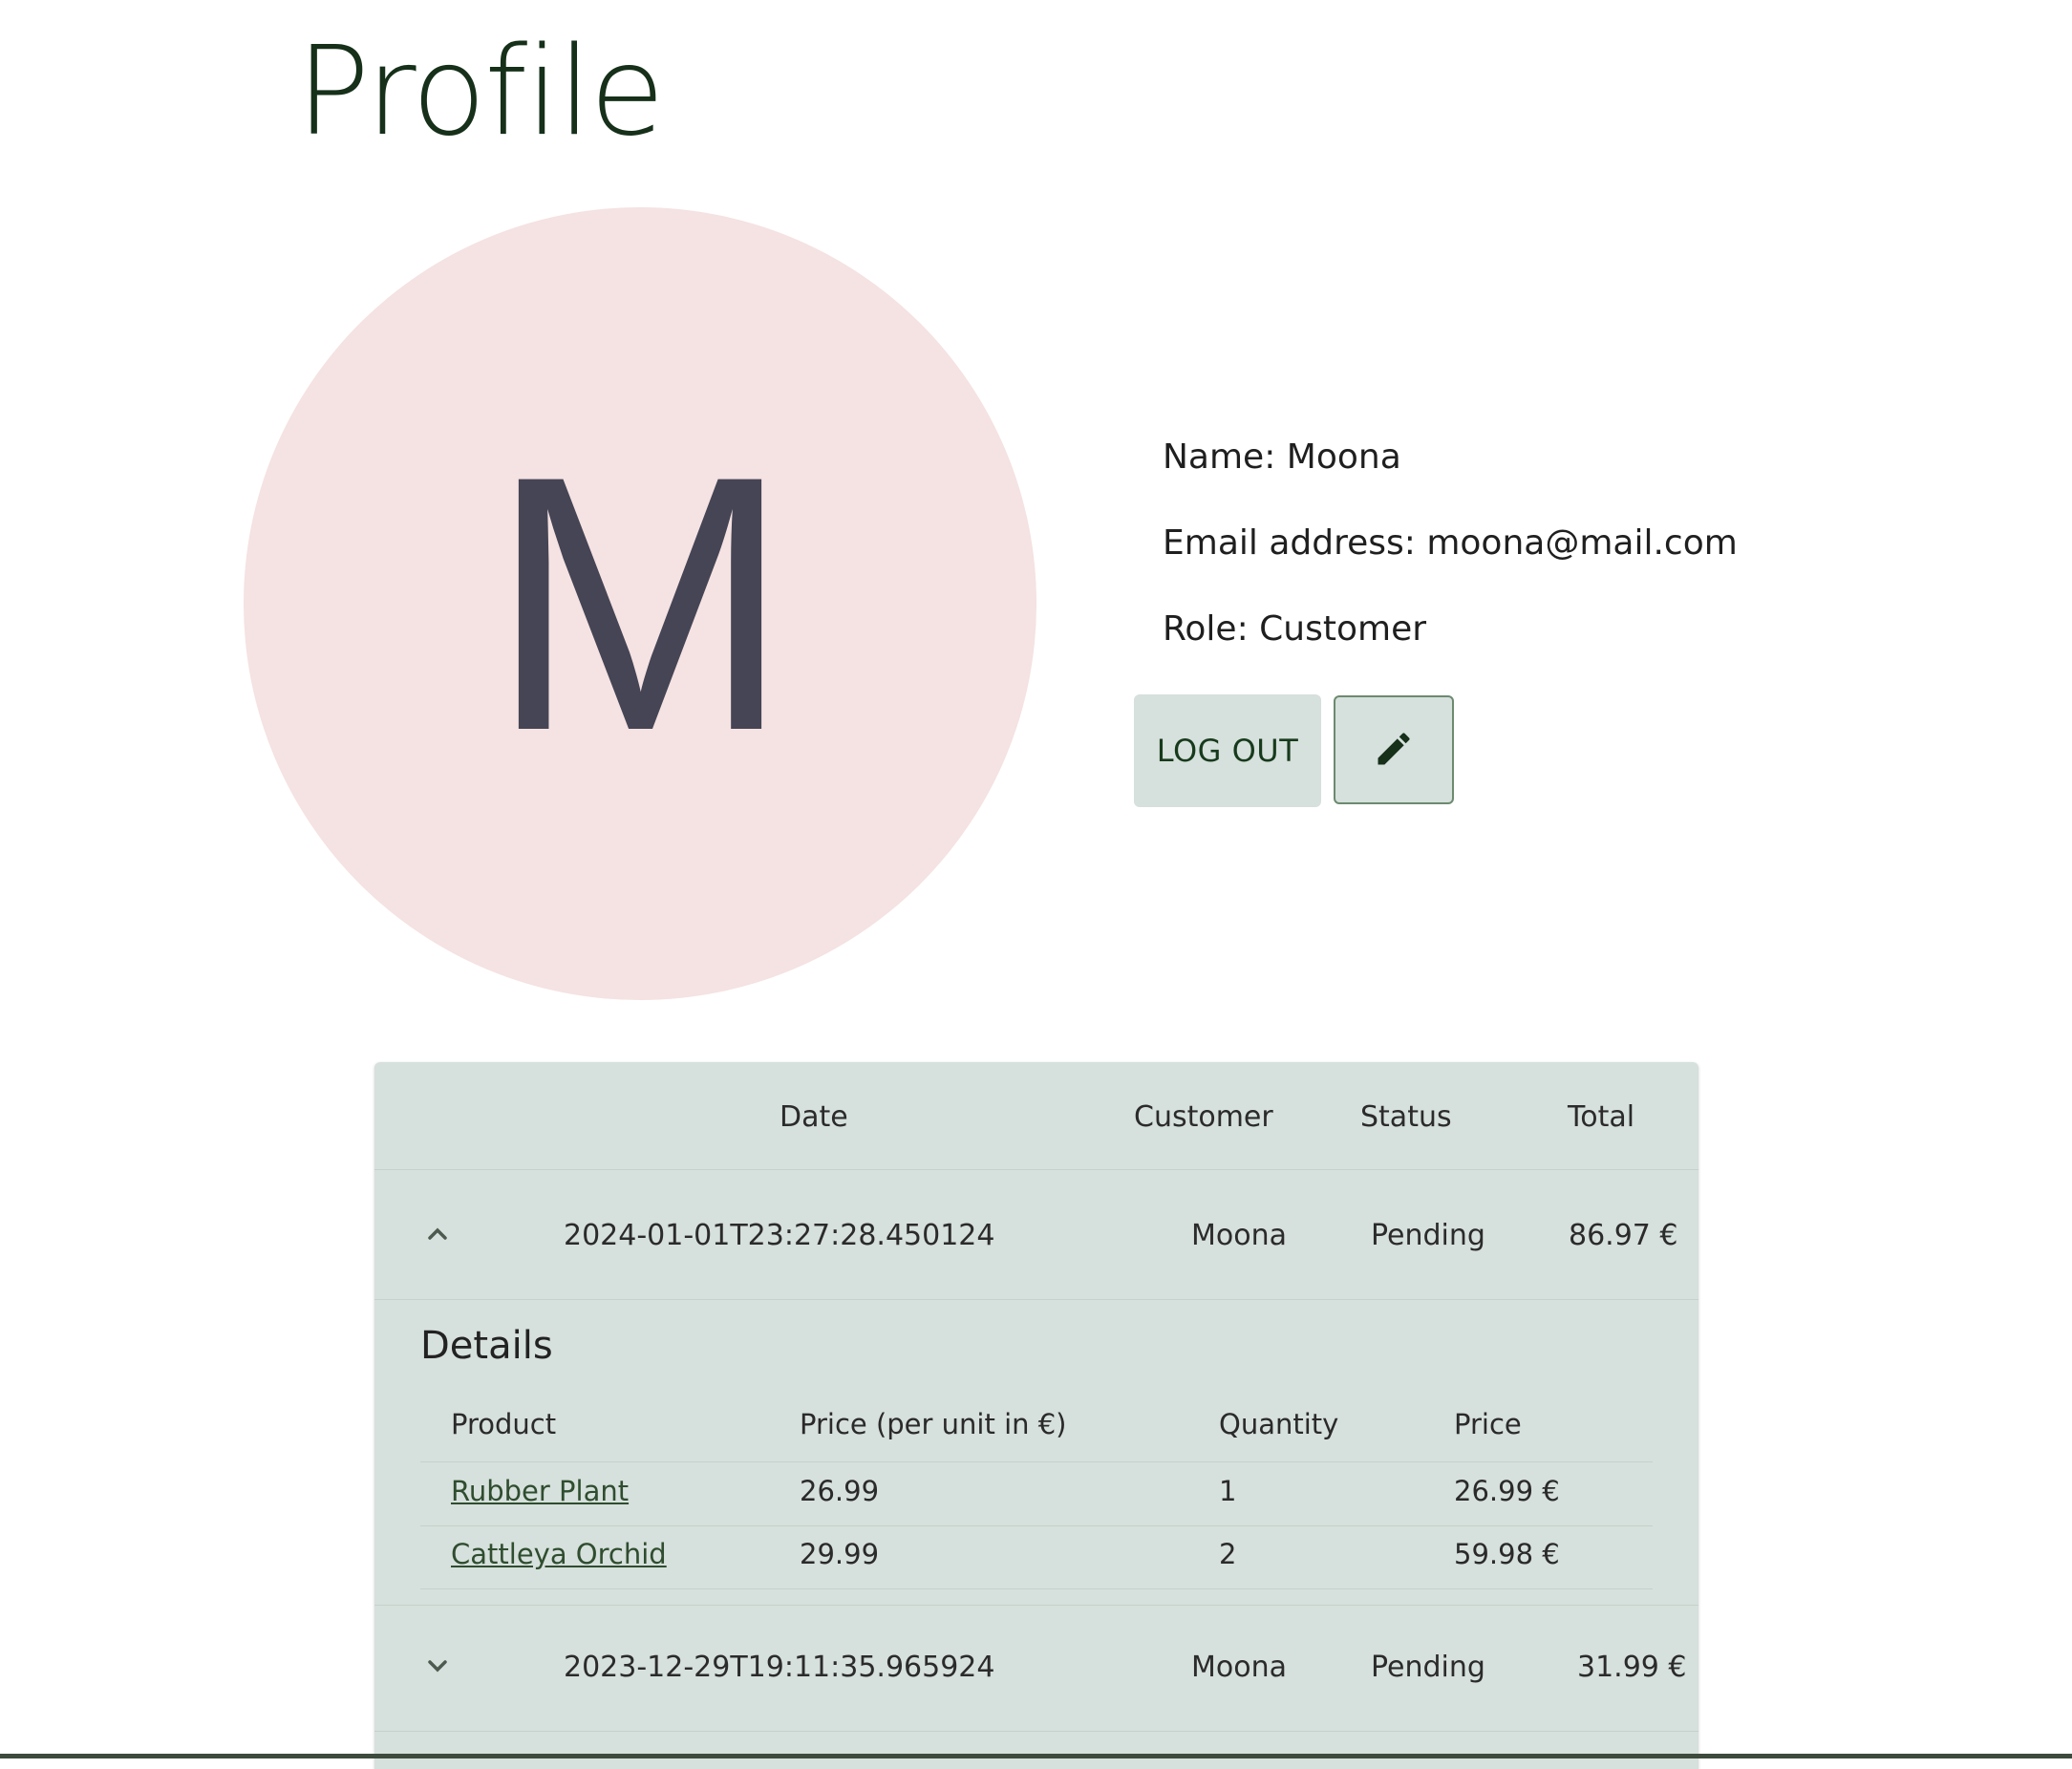 This screenshot has width=2072, height=1769. I want to click on avatar-initial: M, so click(640, 603).